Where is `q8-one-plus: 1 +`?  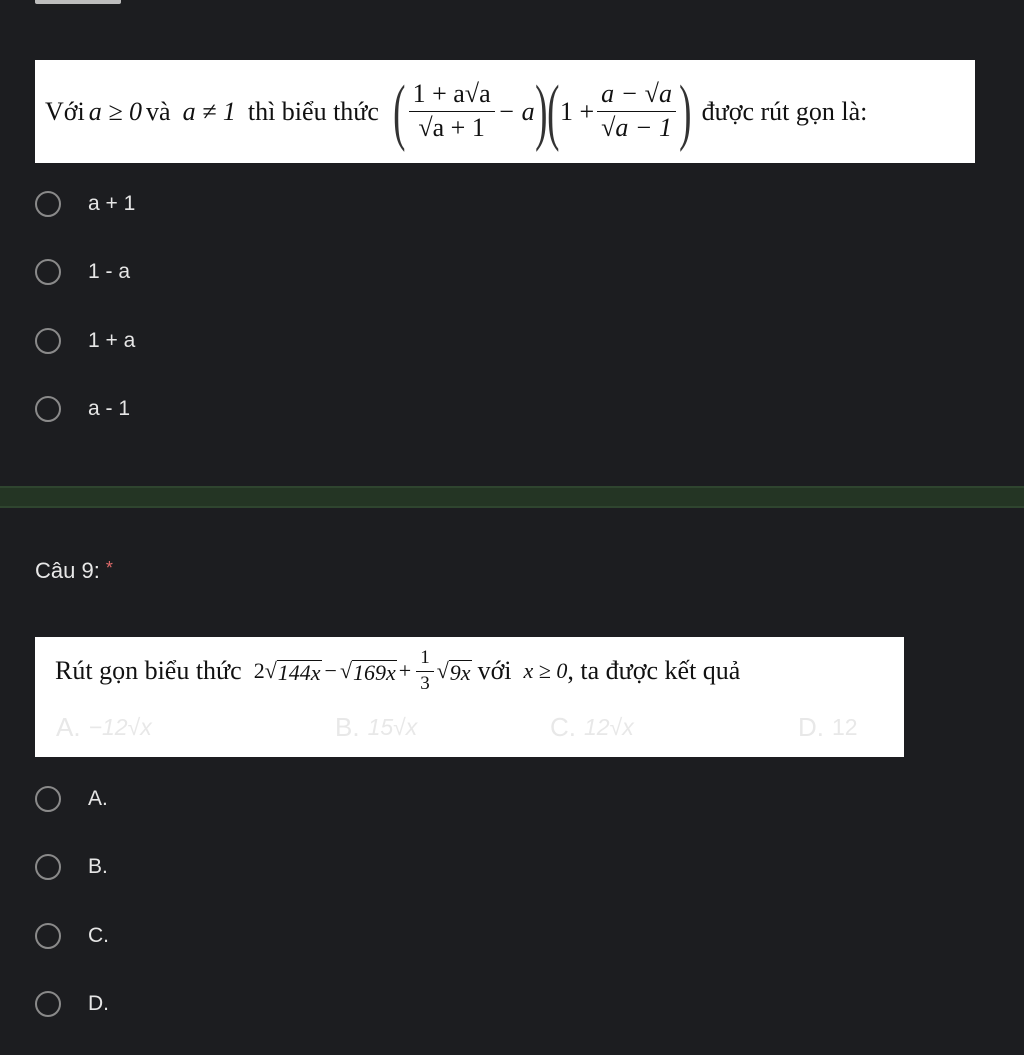
q8-one-plus: 1 + is located at coordinates (577, 111).